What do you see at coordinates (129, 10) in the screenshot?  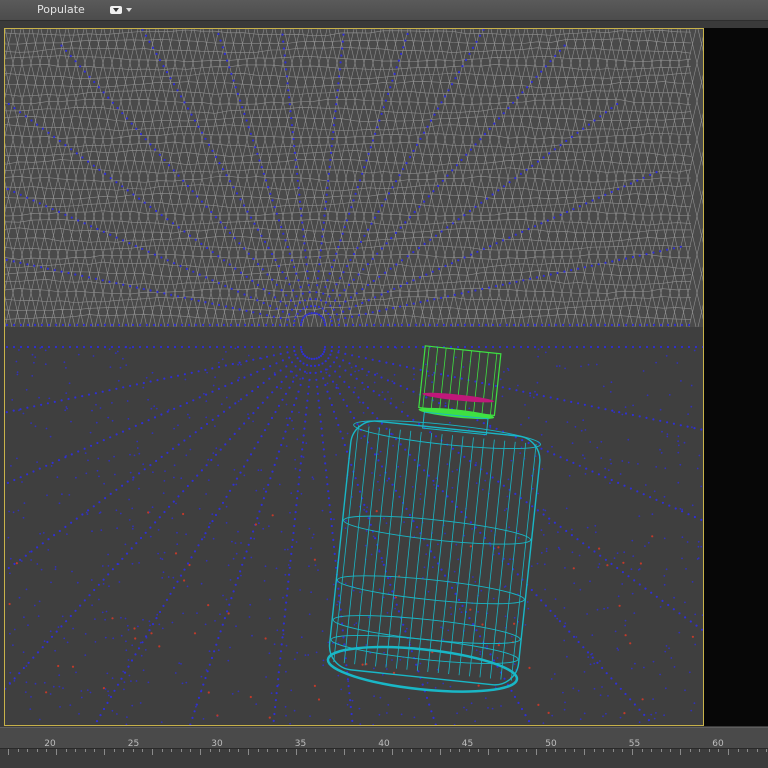 I see `chevron-down-icon` at bounding box center [129, 10].